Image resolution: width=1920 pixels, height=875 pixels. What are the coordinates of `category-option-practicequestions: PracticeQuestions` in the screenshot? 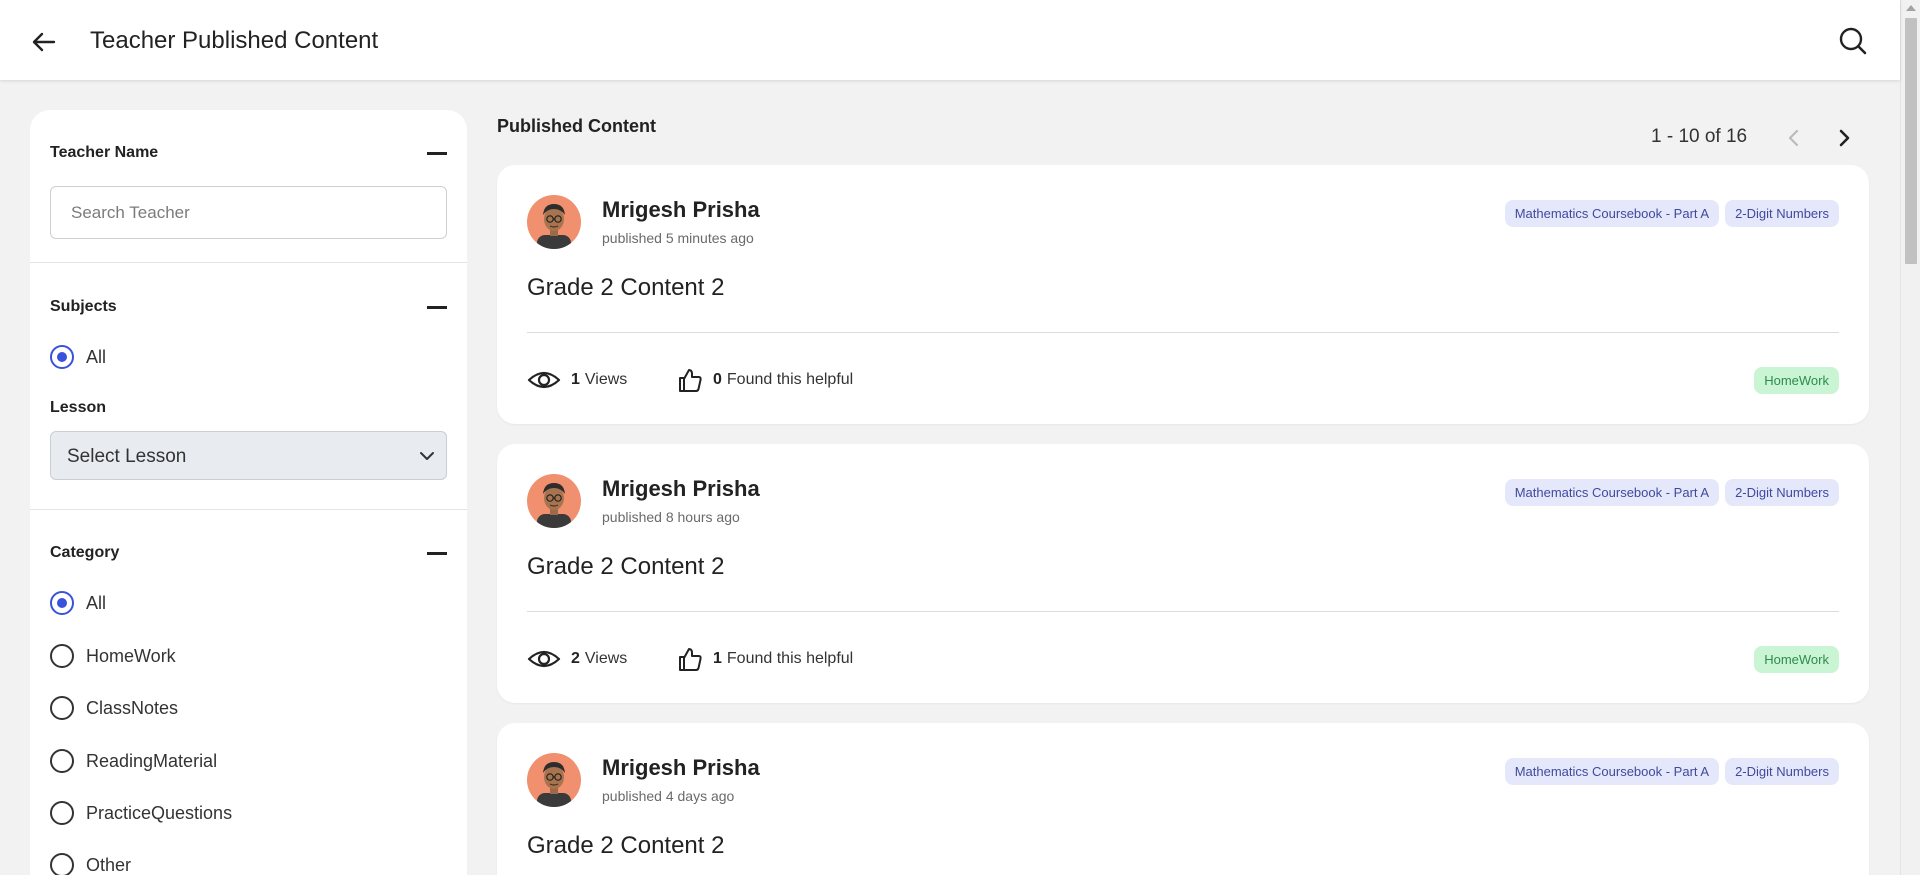 It's located at (141, 813).